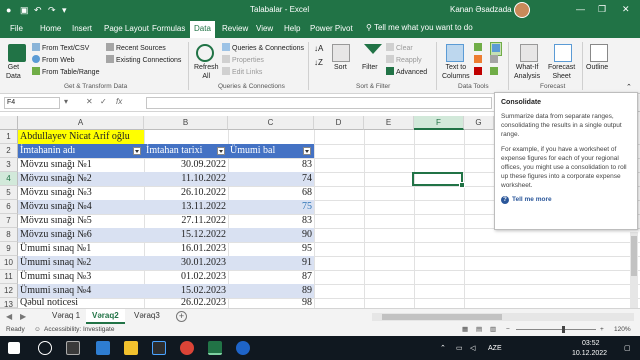 The height and width of the screenshot is (360, 640). What do you see at coordinates (602, 9) in the screenshot?
I see `restore-button: ❐` at bounding box center [602, 9].